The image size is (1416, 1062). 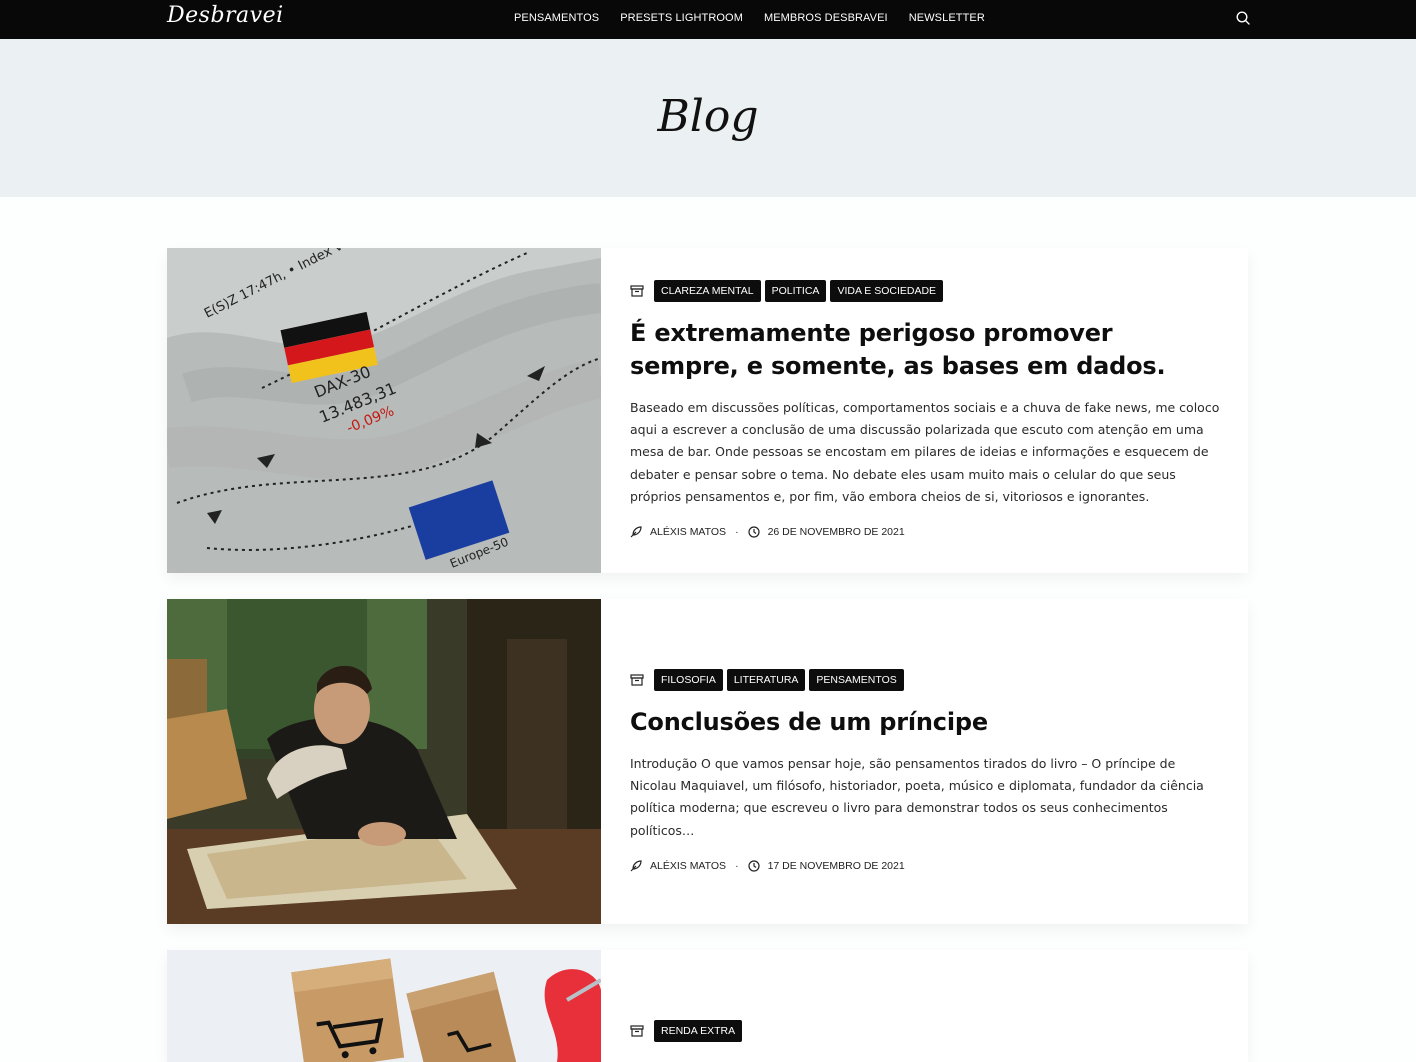 I want to click on post-body: RENDA EXTRA, so click(x=927, y=1031).